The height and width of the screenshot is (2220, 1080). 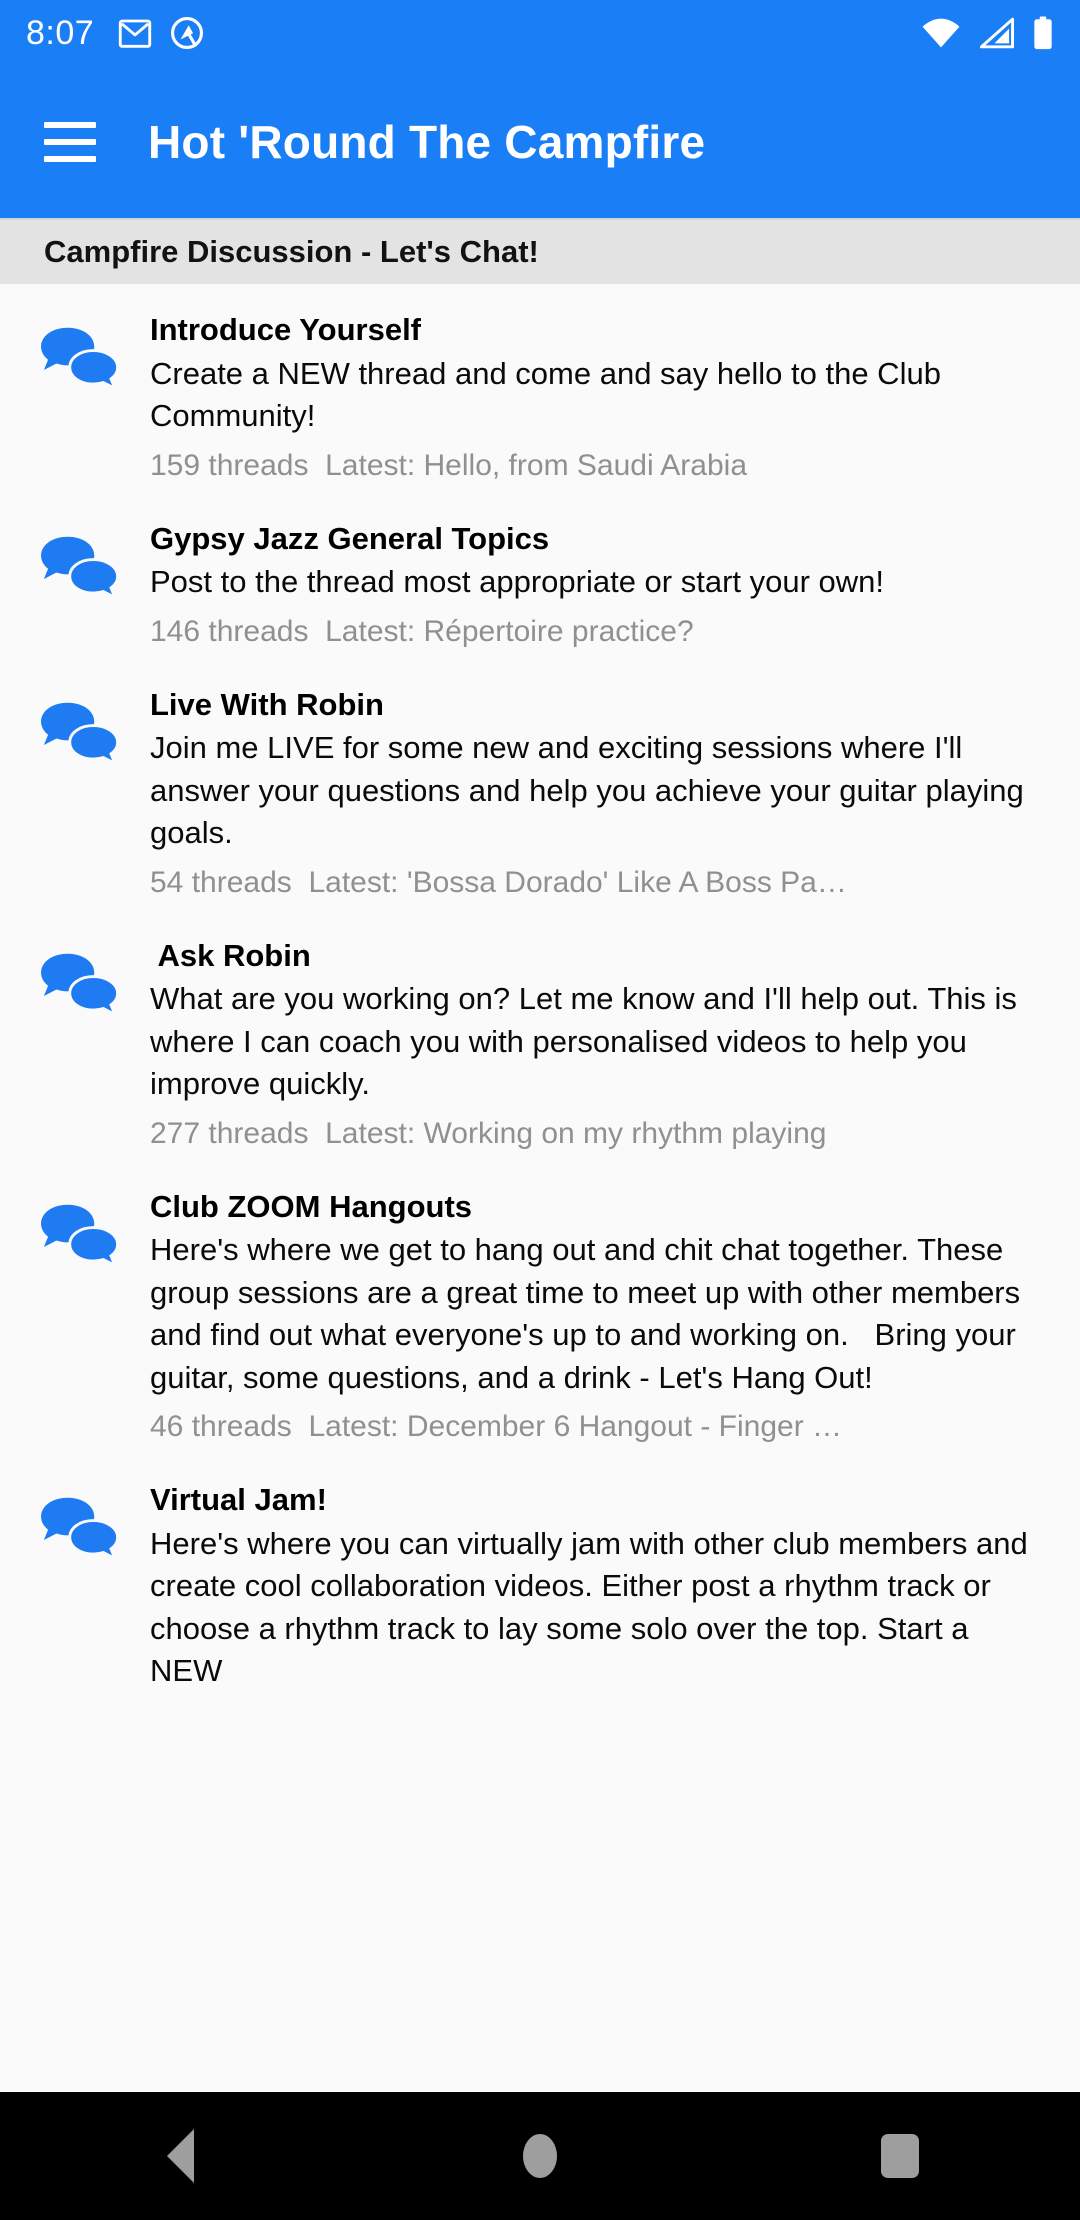 What do you see at coordinates (540, 33) in the screenshot?
I see `status-bar: 8:07` at bounding box center [540, 33].